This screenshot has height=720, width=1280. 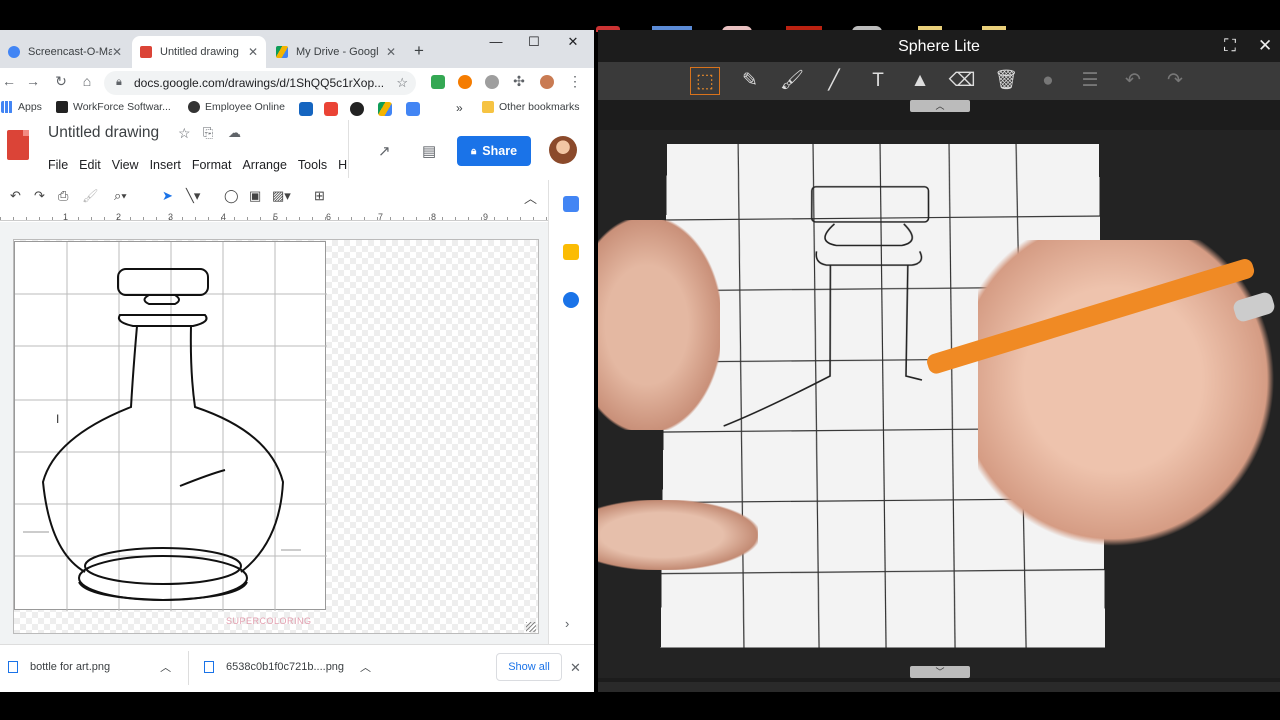 What do you see at coordinates (571, 252) in the screenshot?
I see `keep-icon` at bounding box center [571, 252].